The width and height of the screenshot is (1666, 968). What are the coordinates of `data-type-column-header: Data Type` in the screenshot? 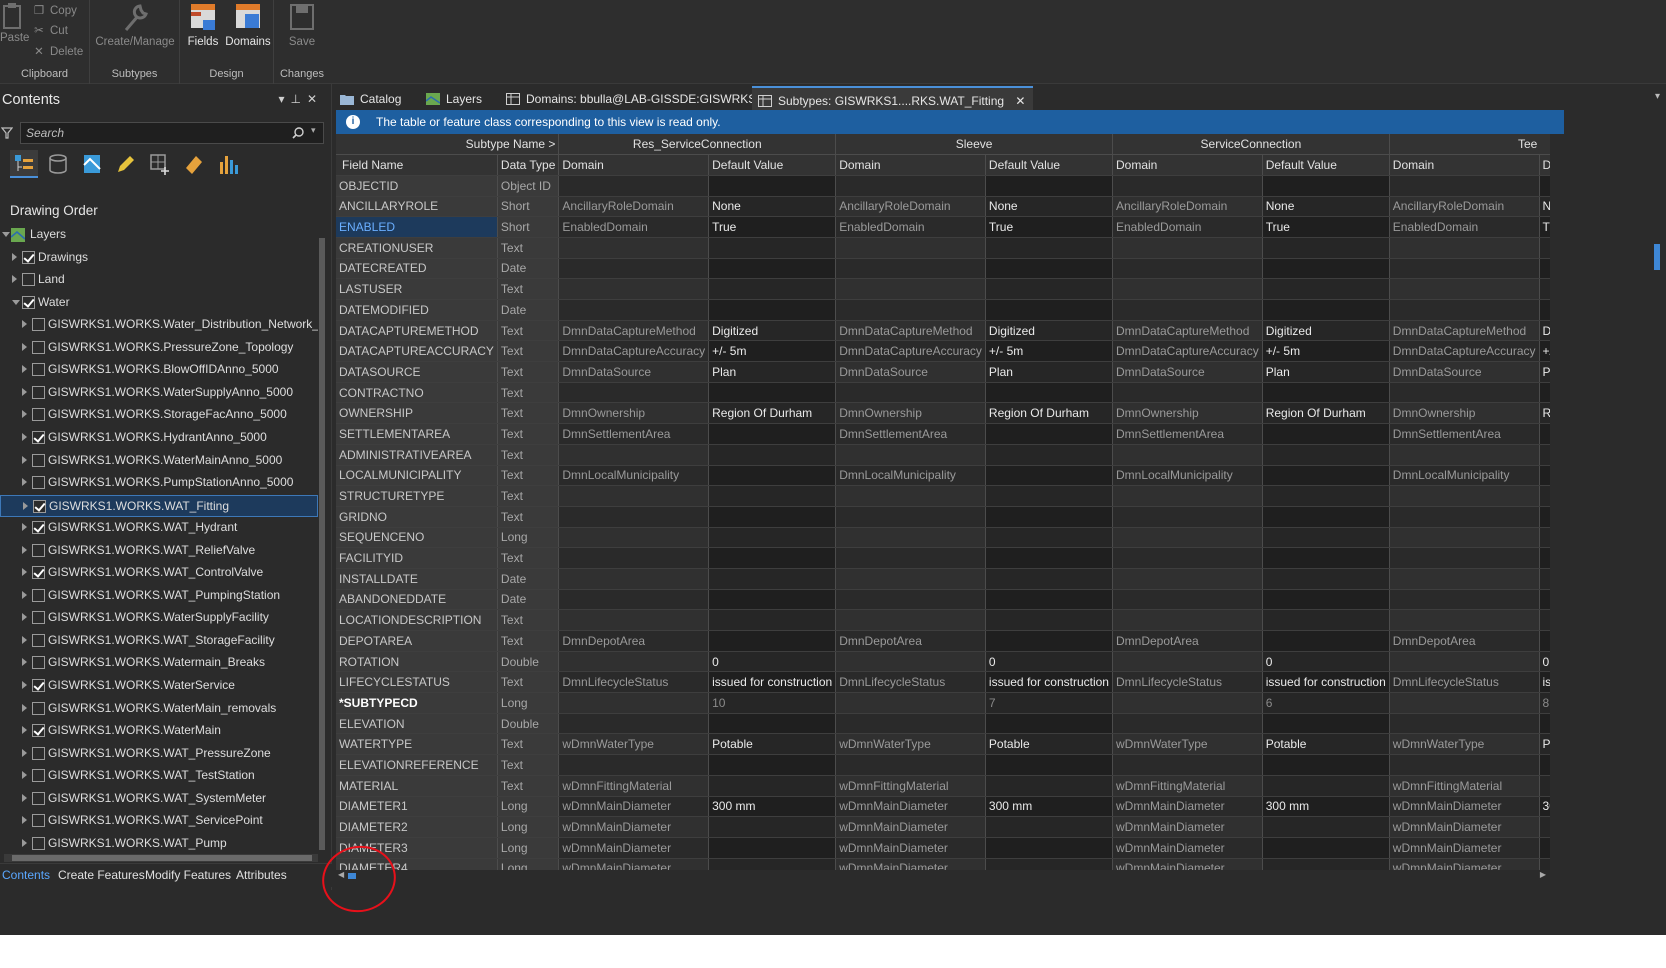 It's located at (528, 165).